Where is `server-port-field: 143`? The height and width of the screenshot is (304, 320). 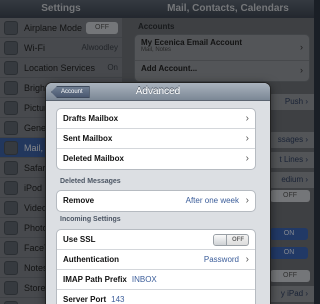 server-port-field: 143 is located at coordinates (117, 299).